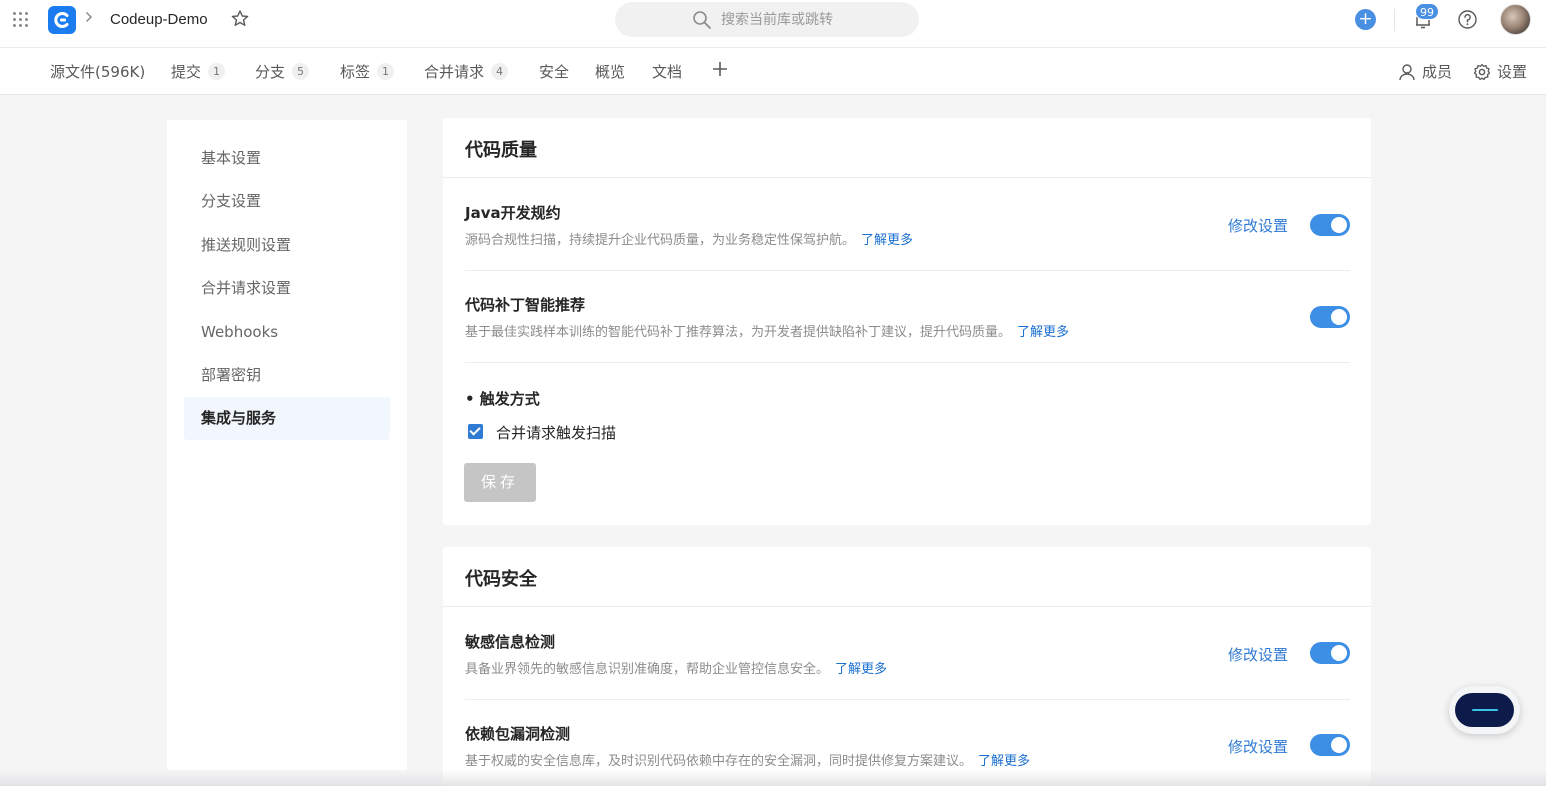 Image resolution: width=1546 pixels, height=786 pixels. I want to click on item-title: 敏感信息检测, so click(510, 642).